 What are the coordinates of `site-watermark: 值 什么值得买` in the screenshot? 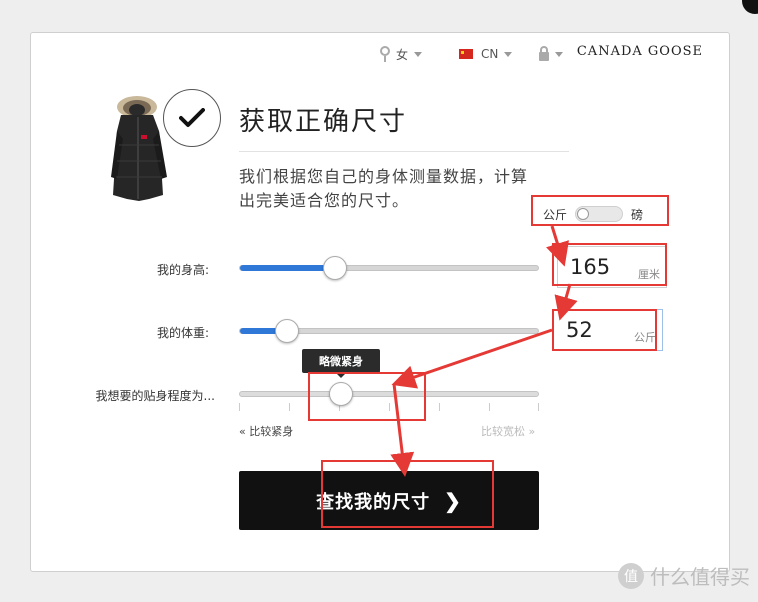 It's located at (684, 575).